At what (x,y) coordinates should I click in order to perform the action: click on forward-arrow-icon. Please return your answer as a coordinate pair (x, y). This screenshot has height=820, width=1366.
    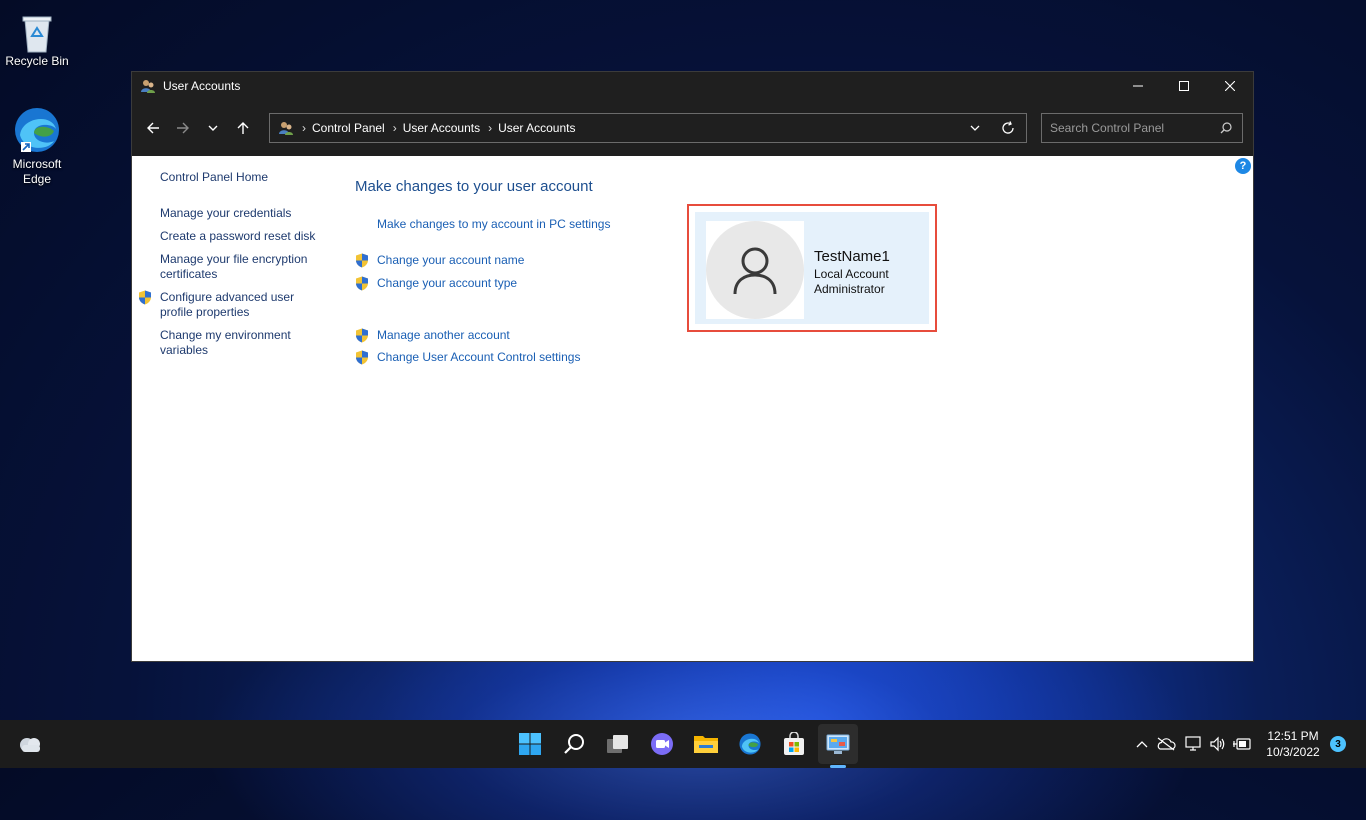
    Looking at the image, I should click on (183, 128).